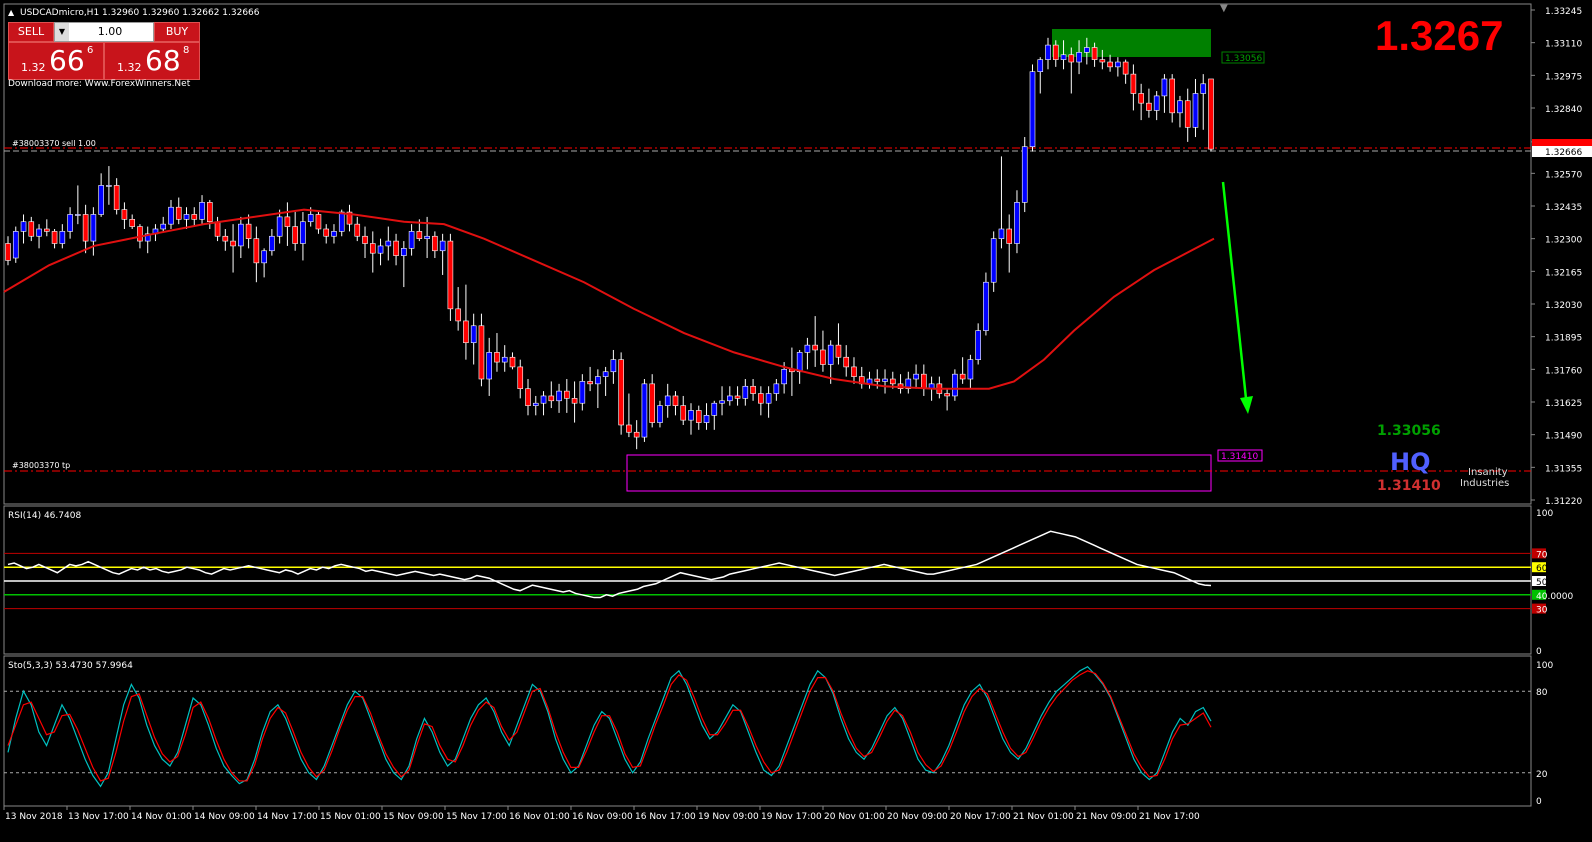 This screenshot has width=1592, height=842. Describe the element at coordinates (854, 817) in the screenshot. I see `time-tick-label: 20 Nov 01:00` at that location.